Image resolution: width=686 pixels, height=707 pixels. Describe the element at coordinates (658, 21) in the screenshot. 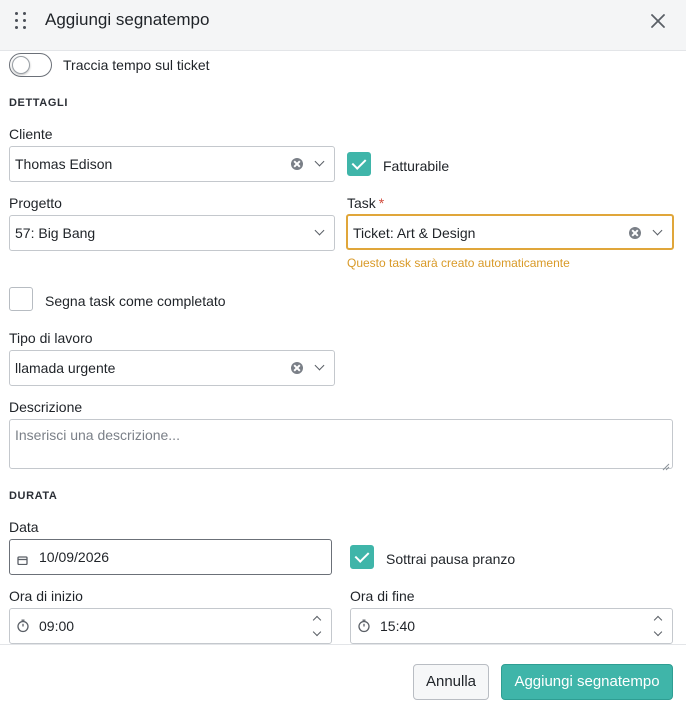

I see `close-icon` at that location.